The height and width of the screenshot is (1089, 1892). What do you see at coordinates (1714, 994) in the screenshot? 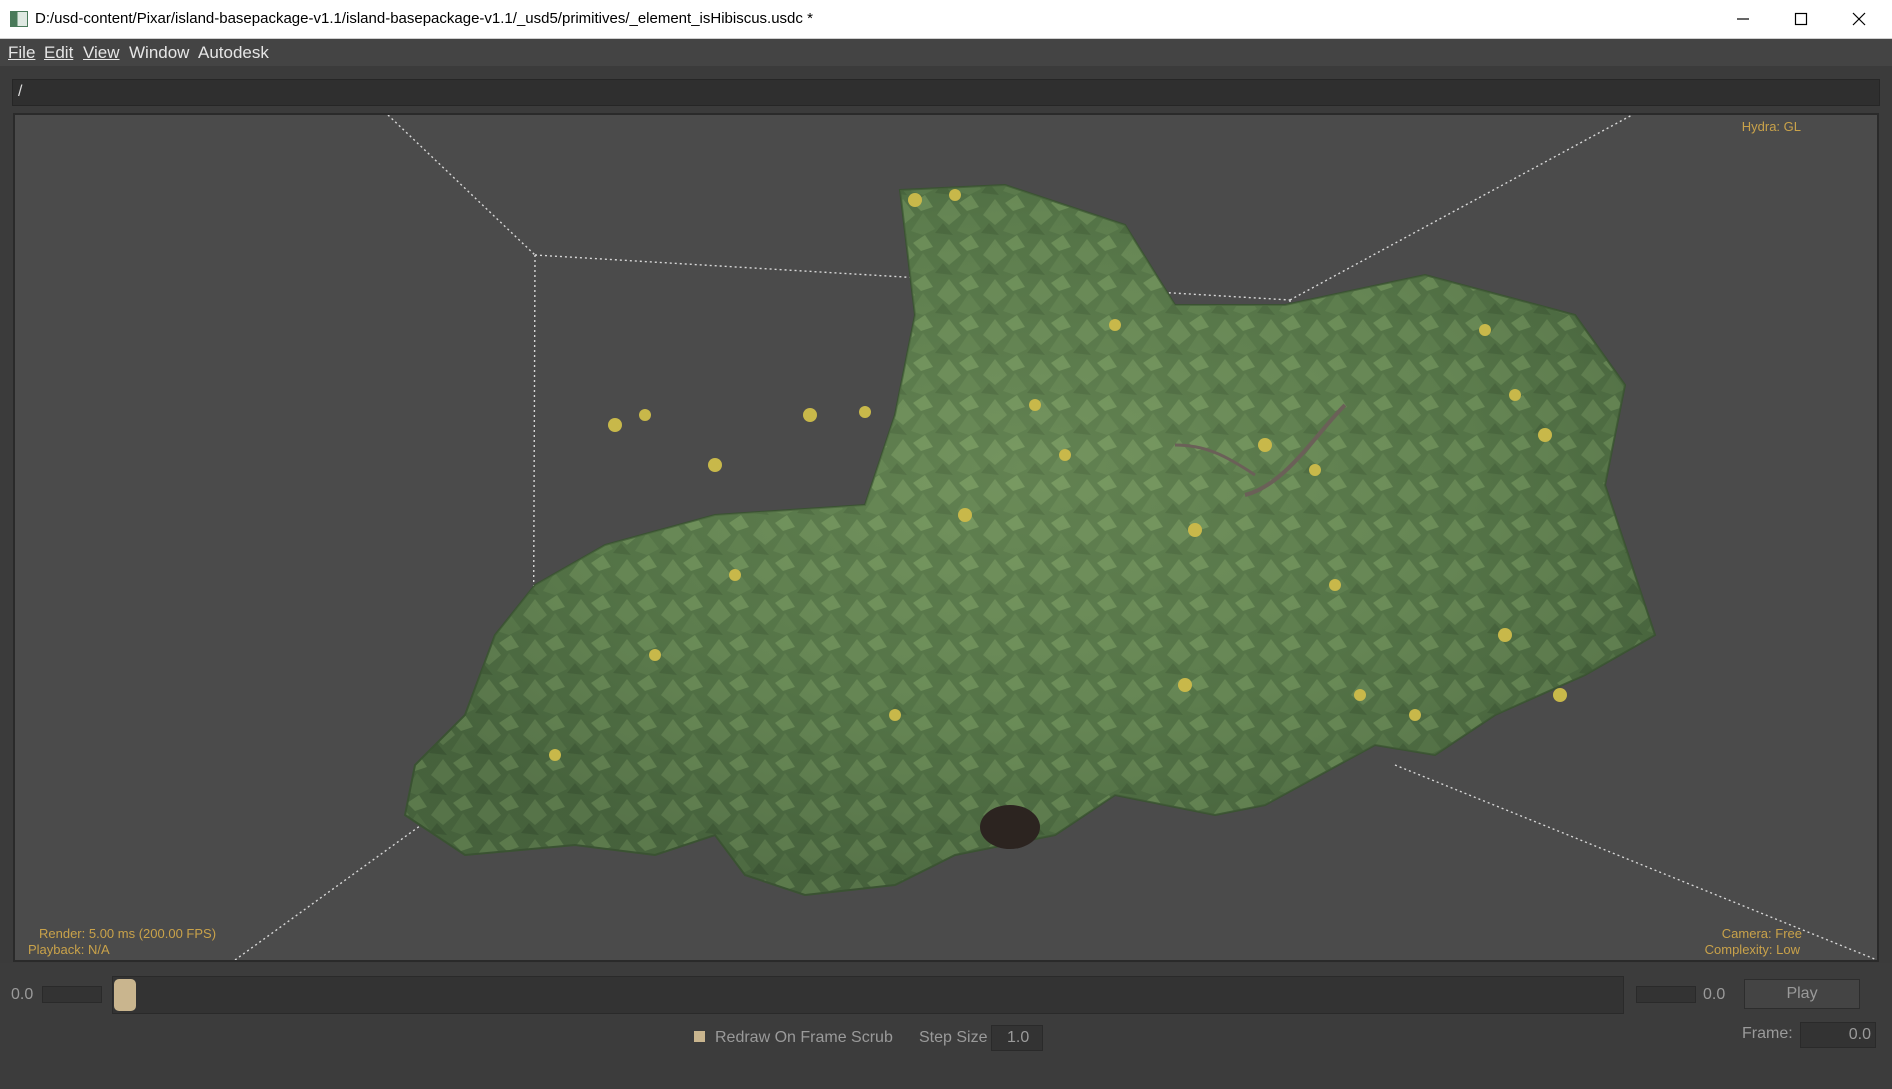
I see `end-frame-label: 0.0` at bounding box center [1714, 994].